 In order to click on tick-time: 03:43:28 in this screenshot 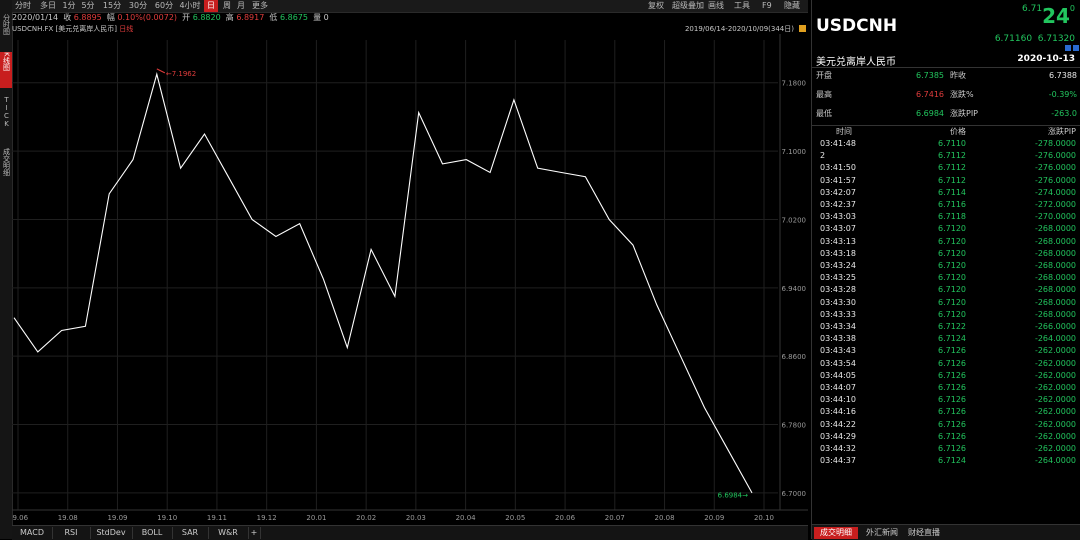, I will do `click(838, 290)`.